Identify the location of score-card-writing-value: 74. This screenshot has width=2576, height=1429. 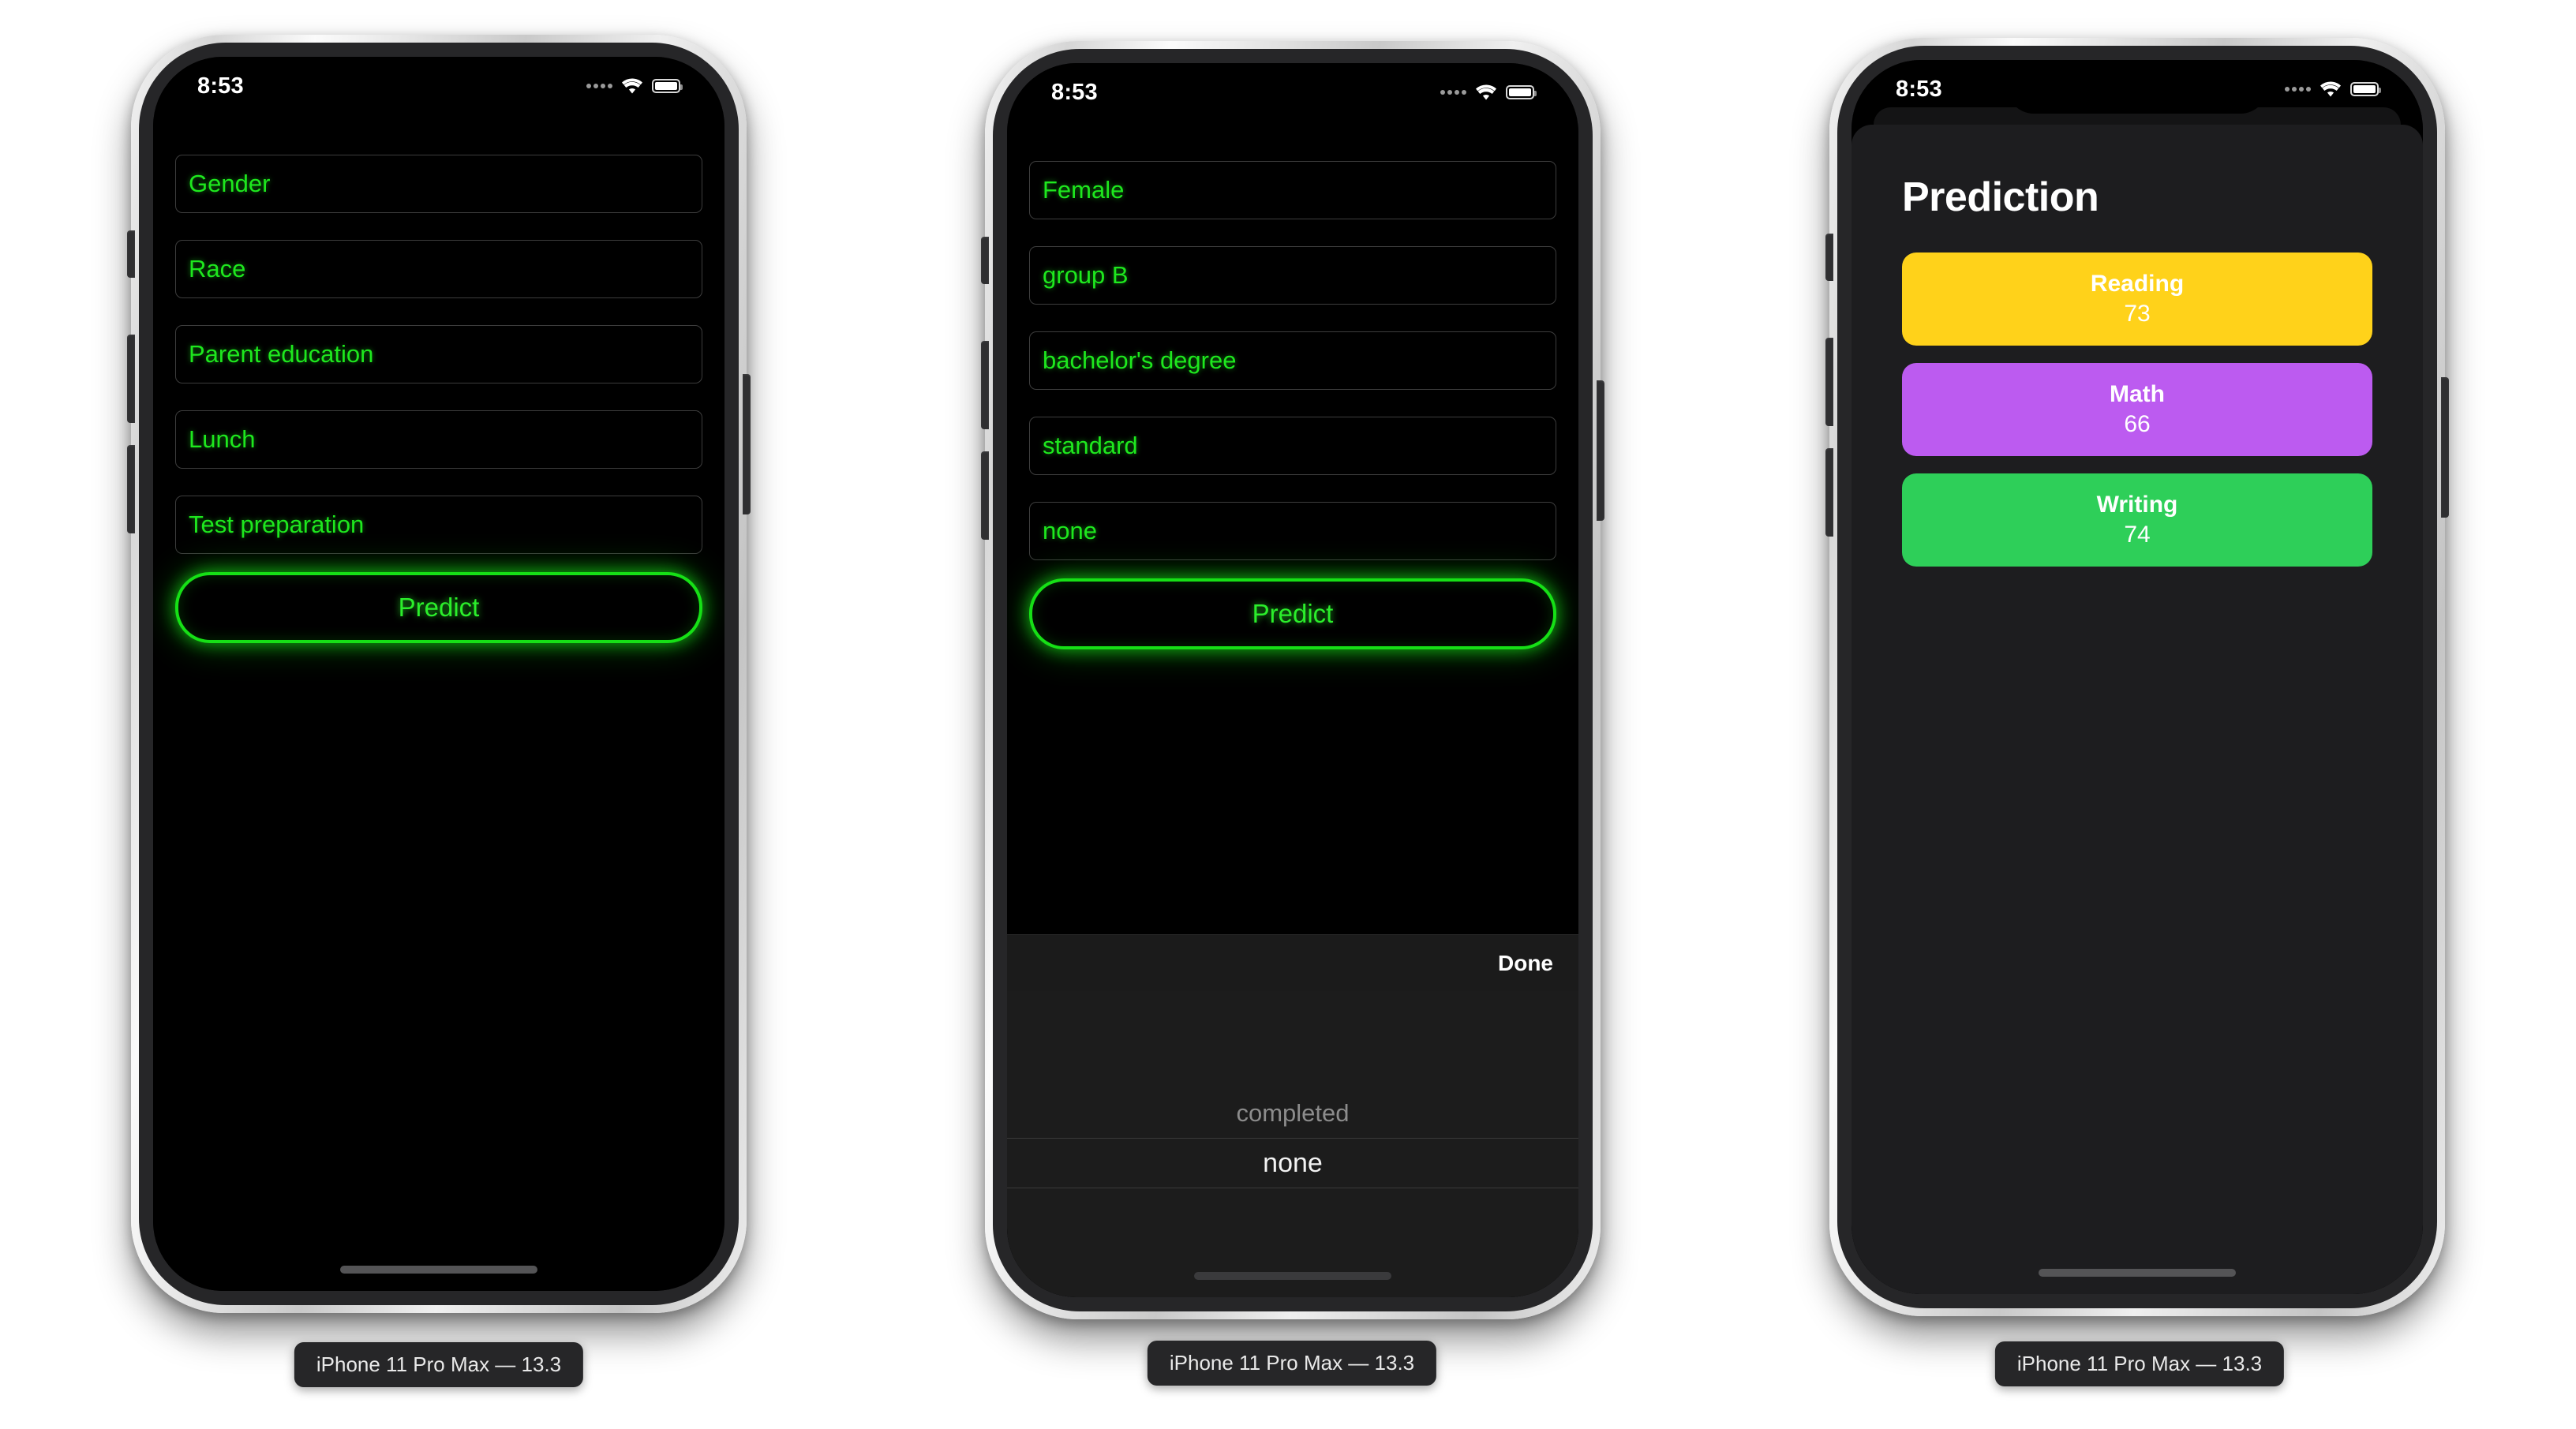
(2137, 535).